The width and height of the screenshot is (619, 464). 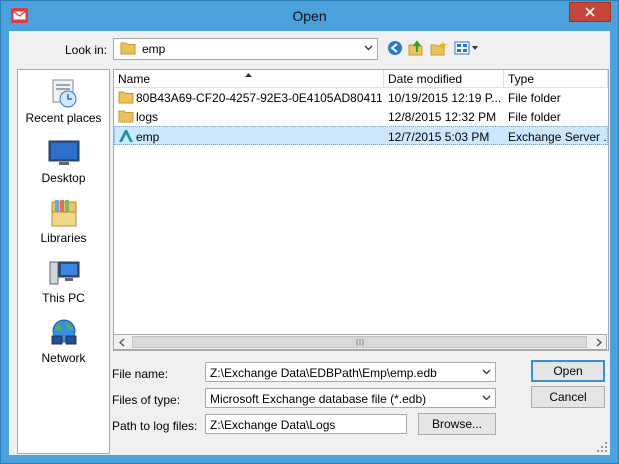 I want to click on up-folder-icon, so click(x=416, y=48).